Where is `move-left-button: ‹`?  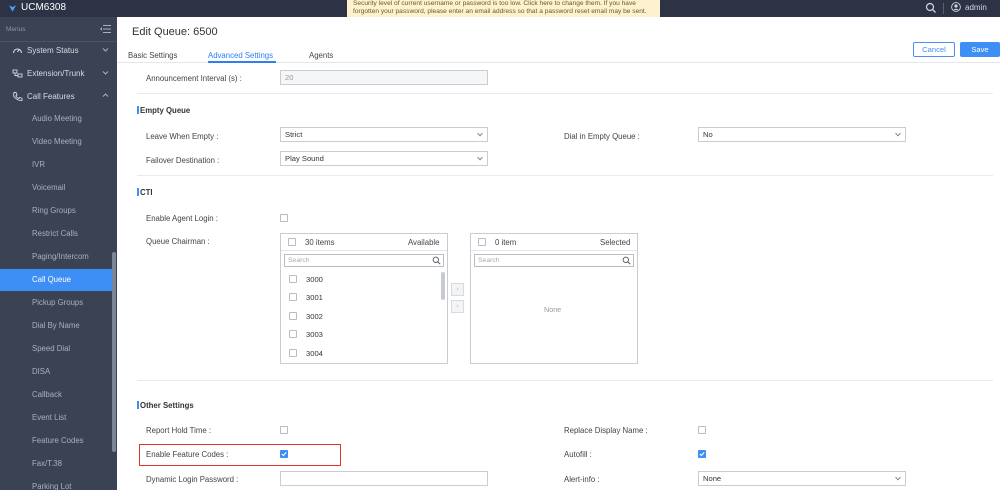
move-left-button: ‹ is located at coordinates (457, 306).